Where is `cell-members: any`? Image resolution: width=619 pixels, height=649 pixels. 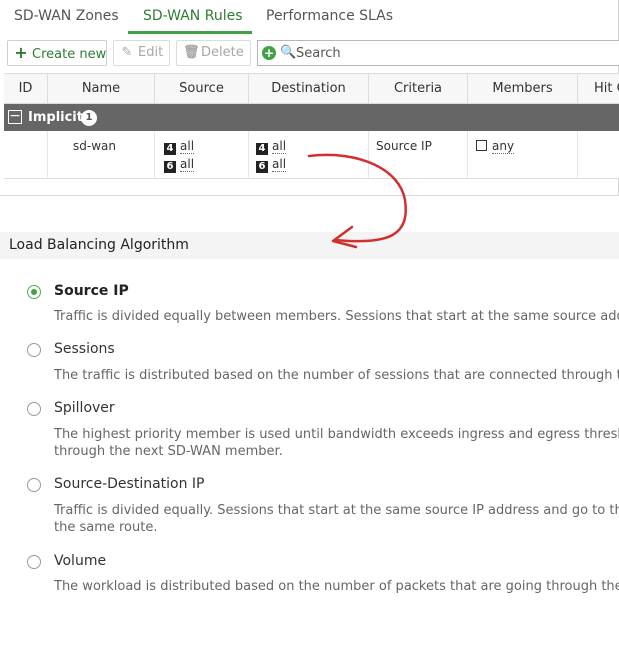 cell-members: any is located at coordinates (523, 154).